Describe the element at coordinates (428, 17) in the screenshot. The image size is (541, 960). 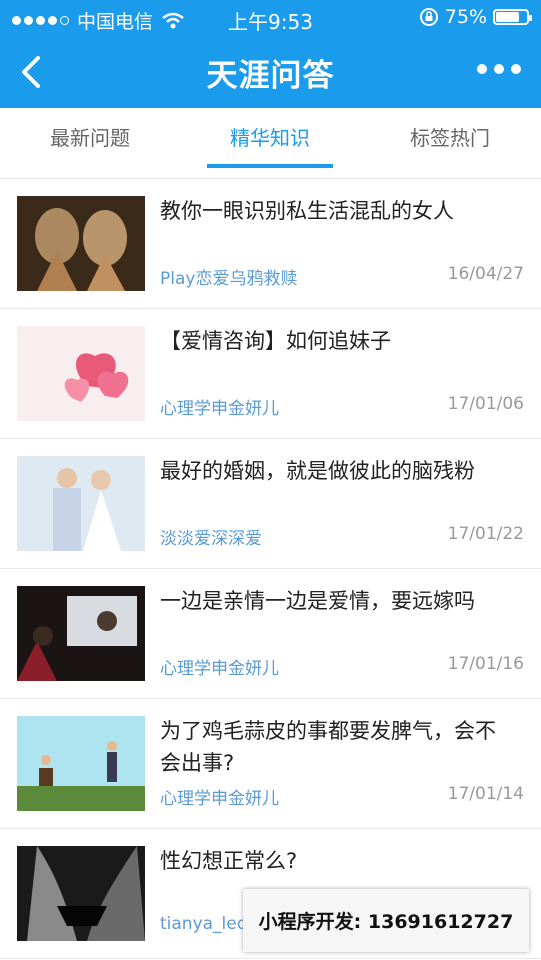
I see `rotation-lock-icon` at that location.